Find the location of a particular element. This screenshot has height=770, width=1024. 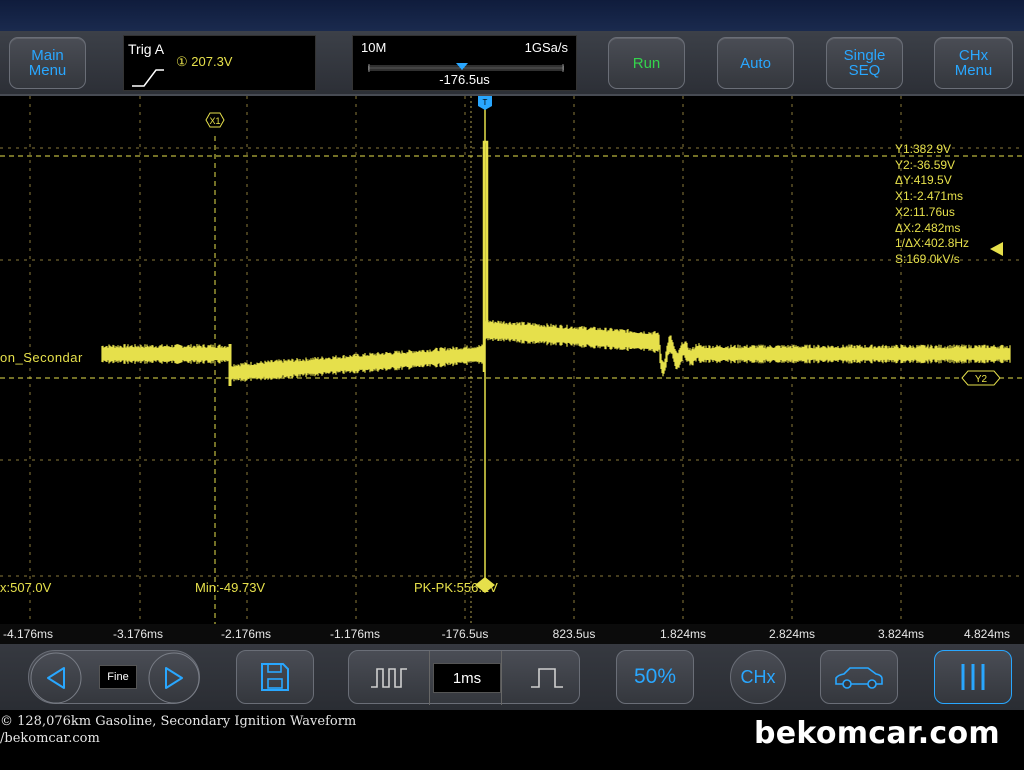

main-menu-button: Main Menu is located at coordinates (47, 63).